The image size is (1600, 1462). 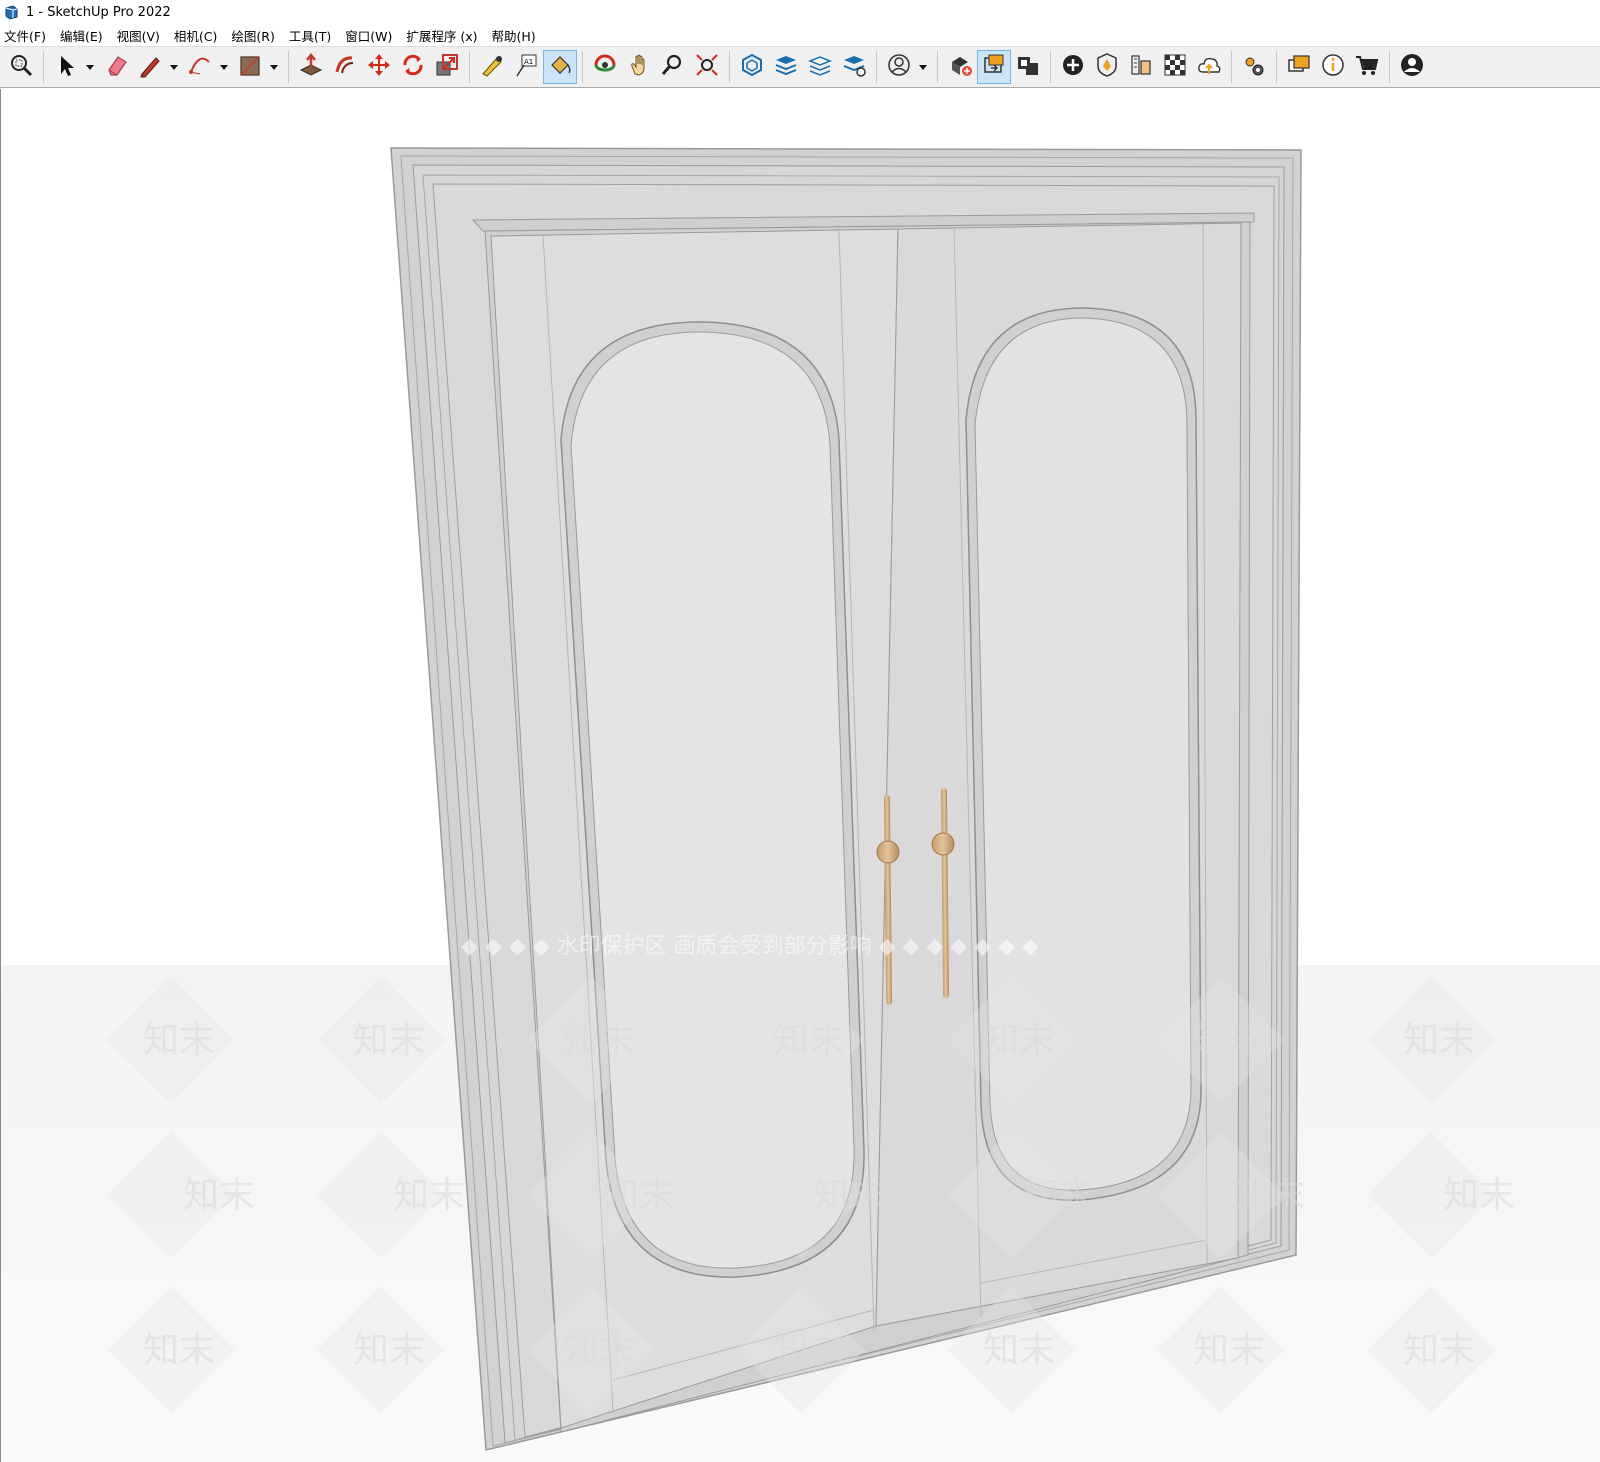 I want to click on cart-tool-button, so click(x=1367, y=67).